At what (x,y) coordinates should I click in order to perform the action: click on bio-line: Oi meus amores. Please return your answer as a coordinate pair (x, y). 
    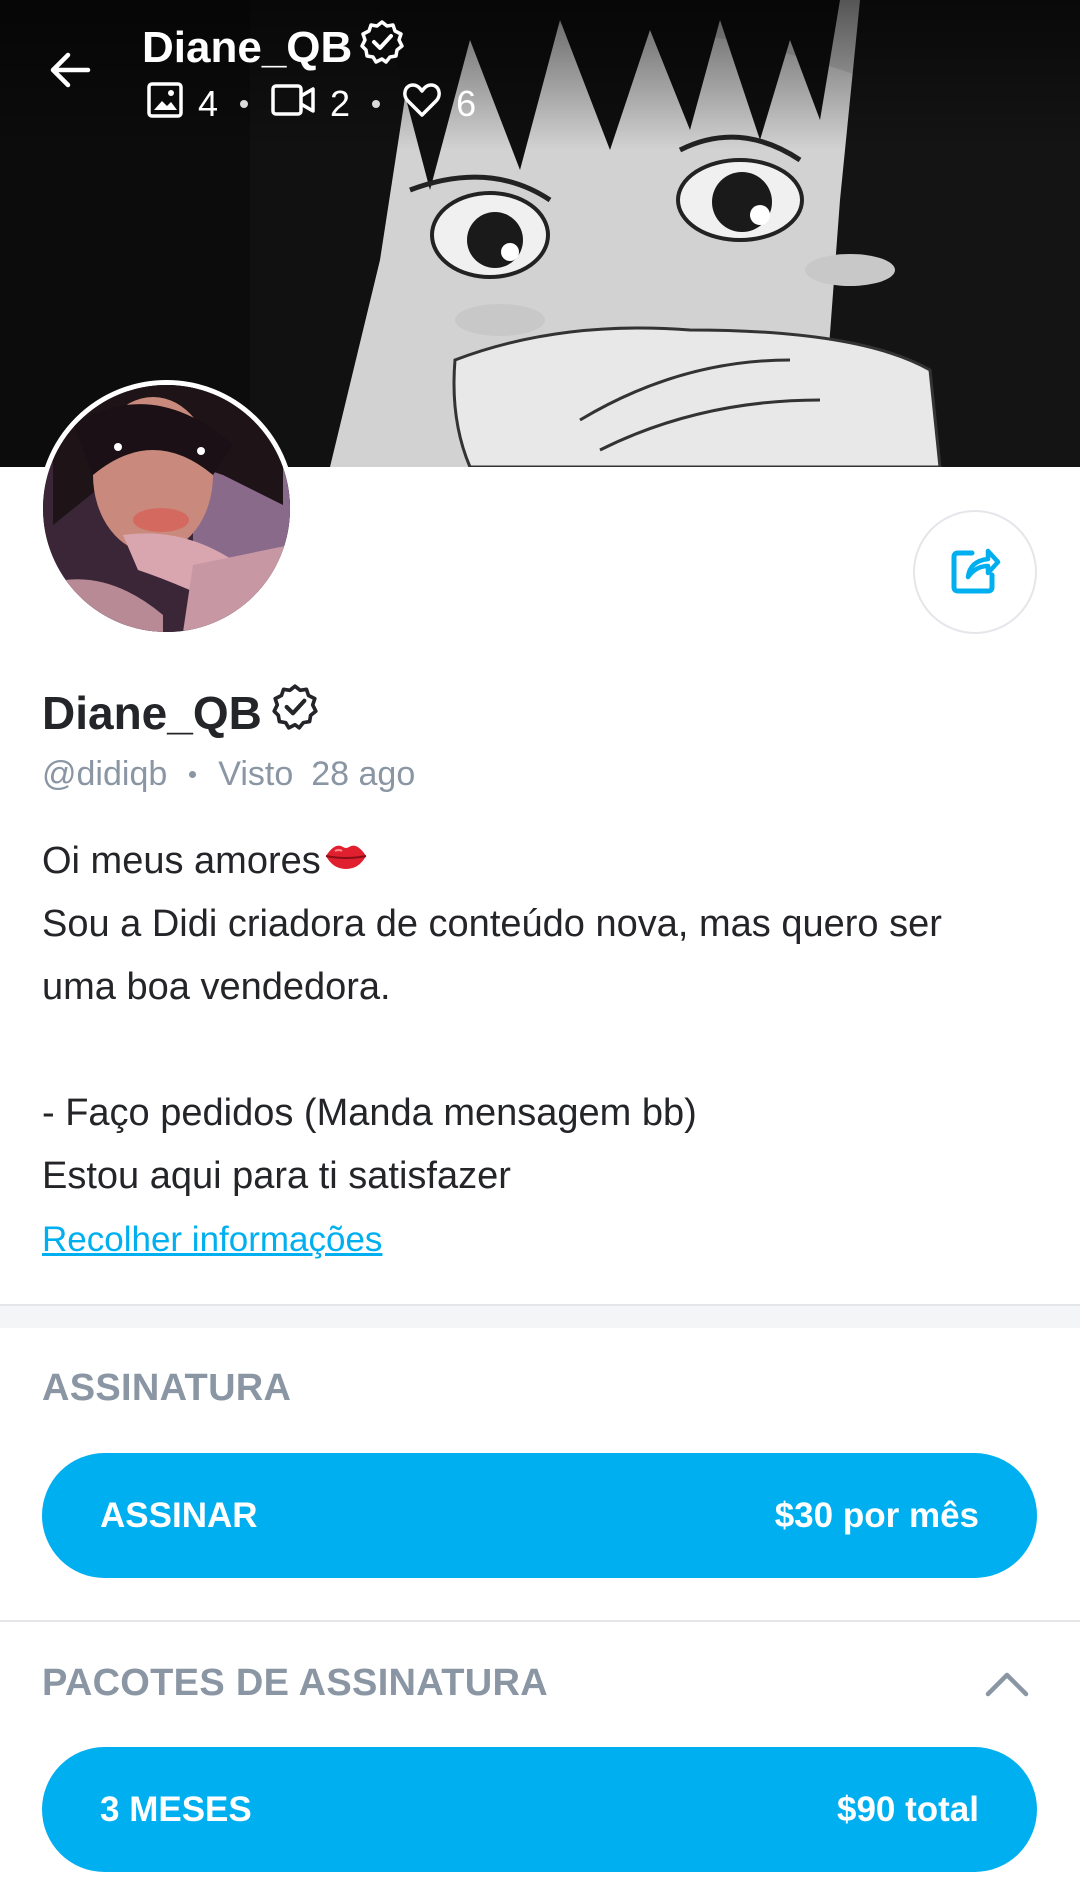
    Looking at the image, I should click on (542, 861).